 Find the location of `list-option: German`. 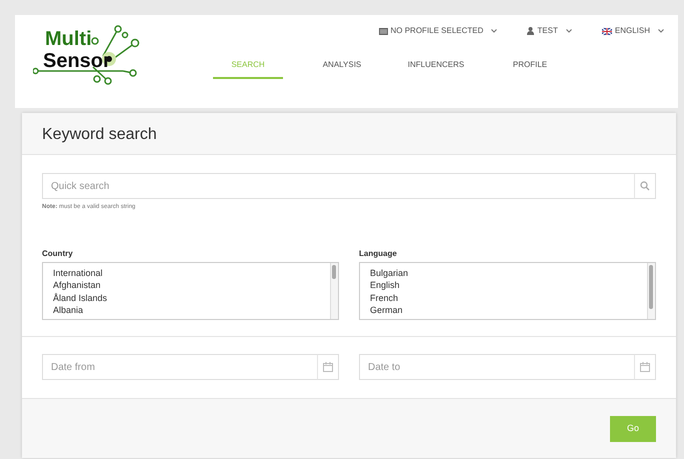

list-option: German is located at coordinates (507, 310).